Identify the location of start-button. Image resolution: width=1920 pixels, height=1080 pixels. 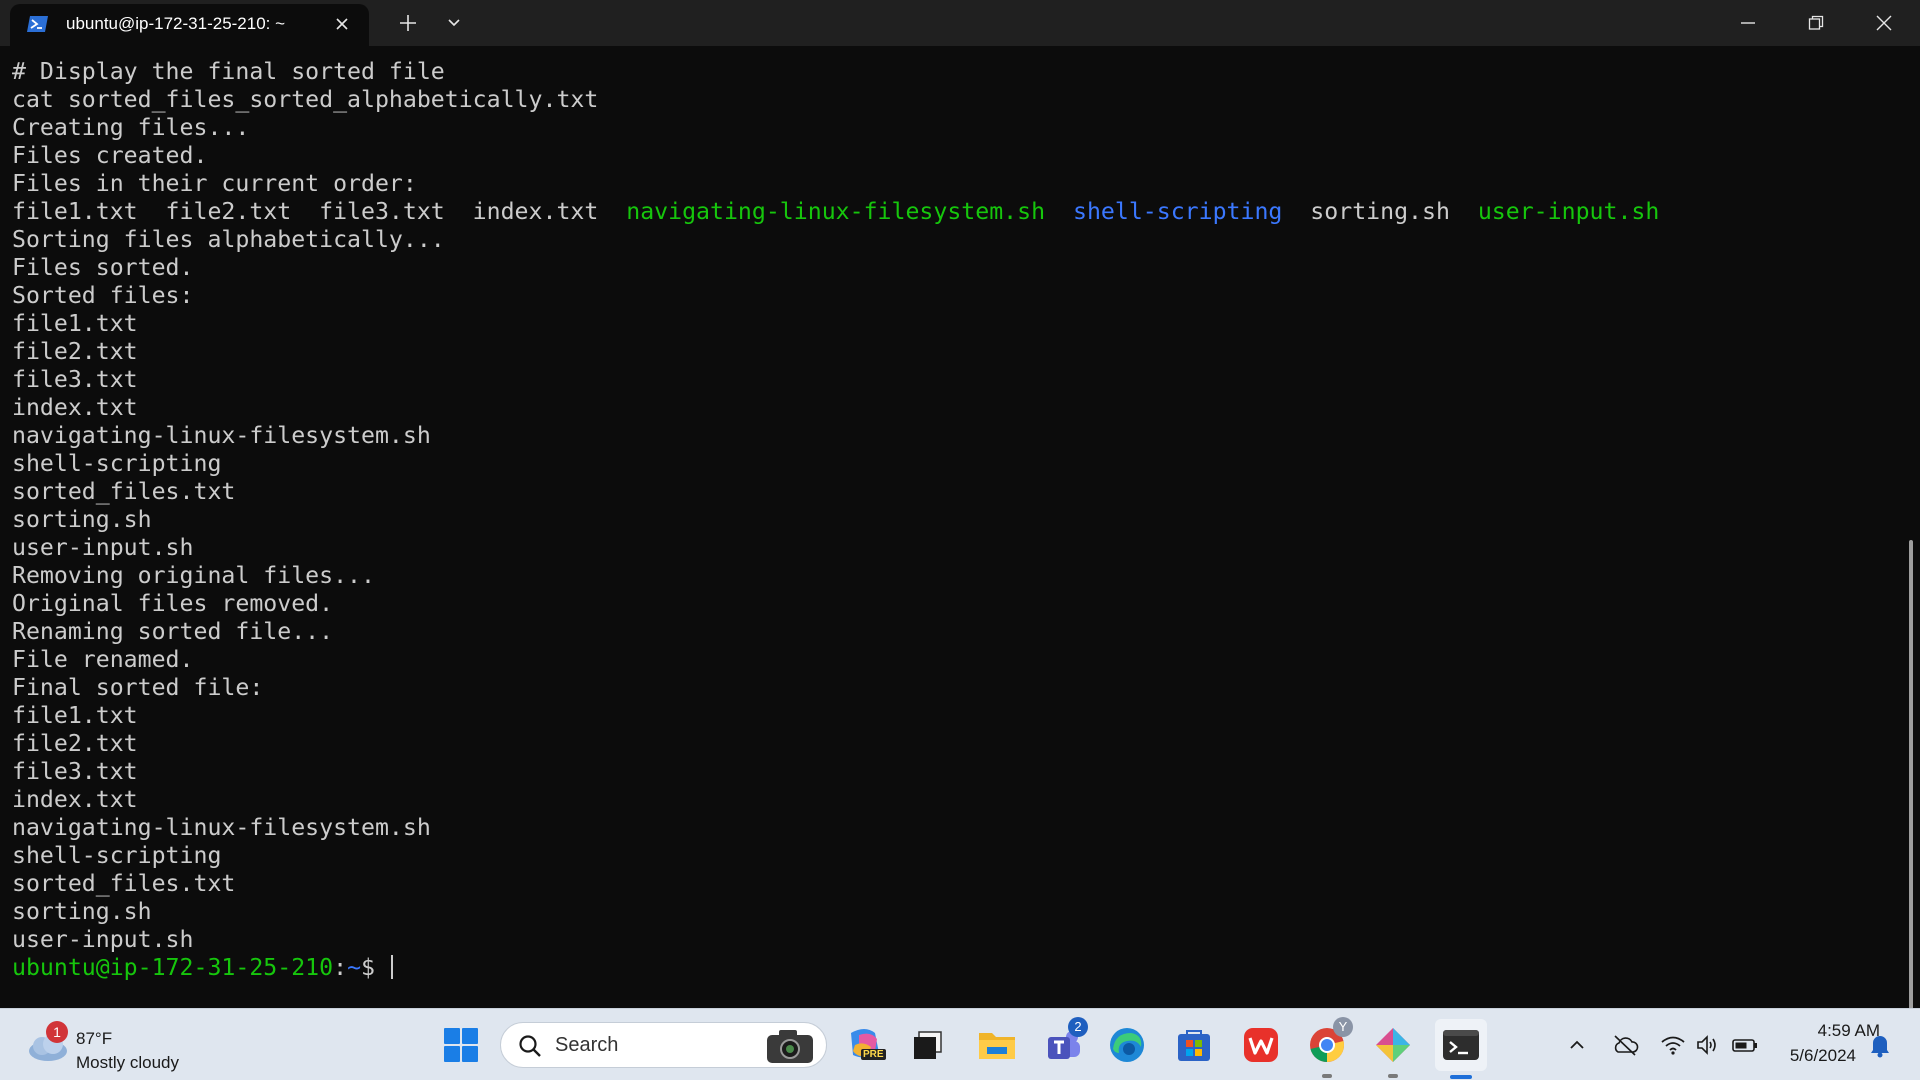
(461, 1045).